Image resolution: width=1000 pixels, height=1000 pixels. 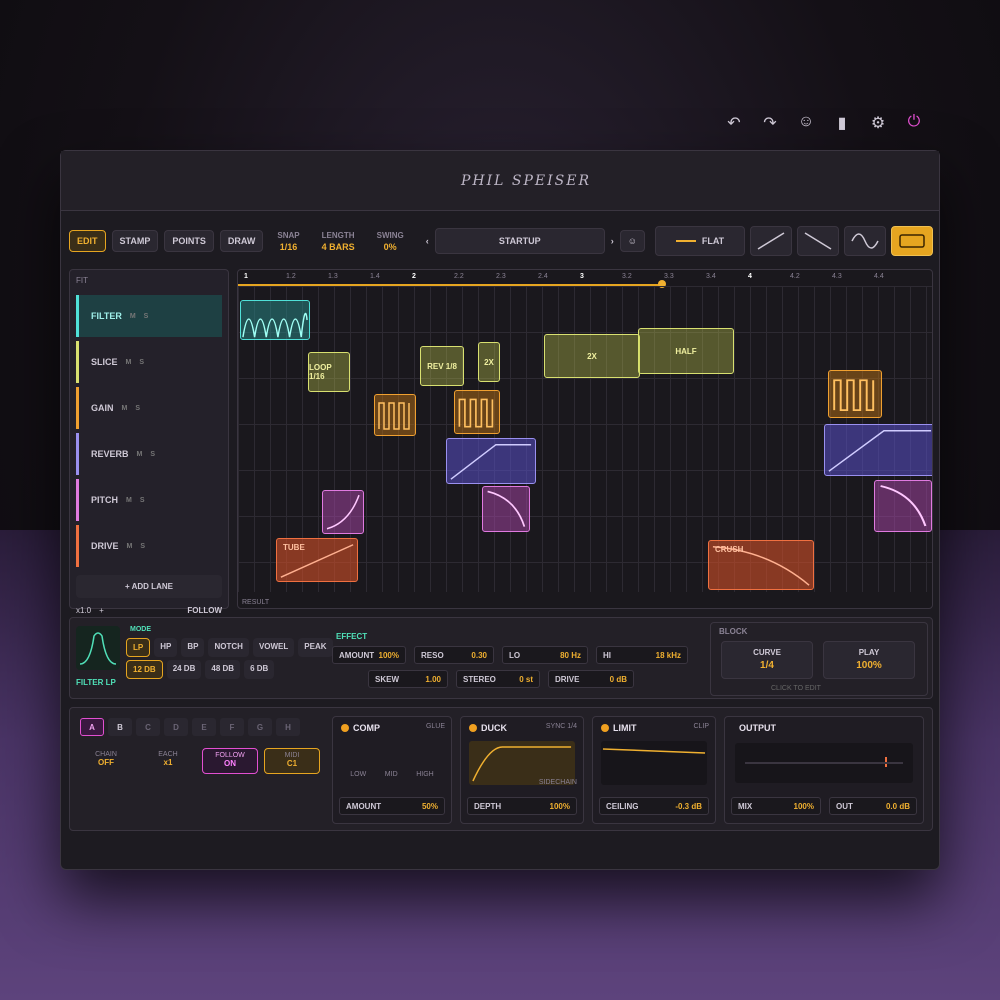 What do you see at coordinates (612, 241) in the screenshot?
I see `chevron-right-icon: ›` at bounding box center [612, 241].